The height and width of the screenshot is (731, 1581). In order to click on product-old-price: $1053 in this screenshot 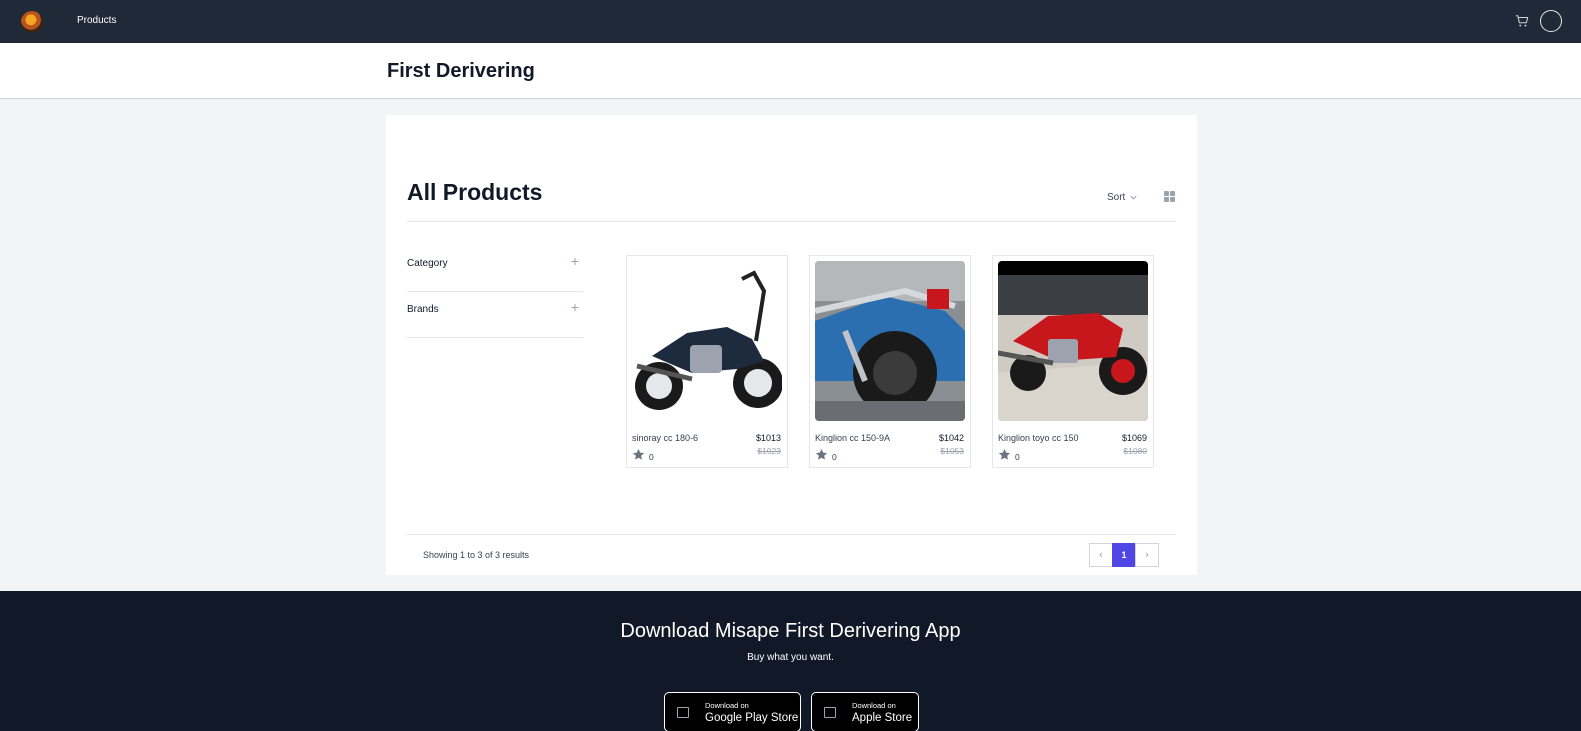, I will do `click(952, 451)`.